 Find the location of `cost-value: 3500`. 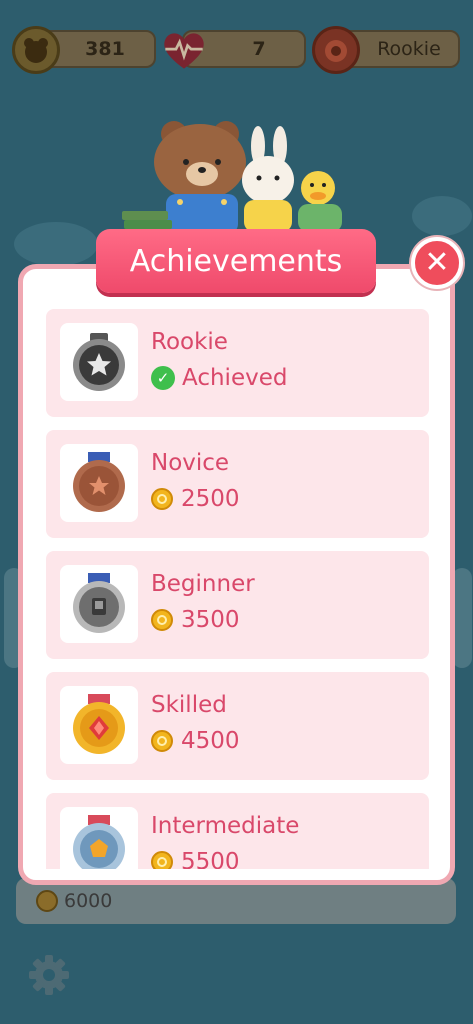

cost-value: 3500 is located at coordinates (210, 620).